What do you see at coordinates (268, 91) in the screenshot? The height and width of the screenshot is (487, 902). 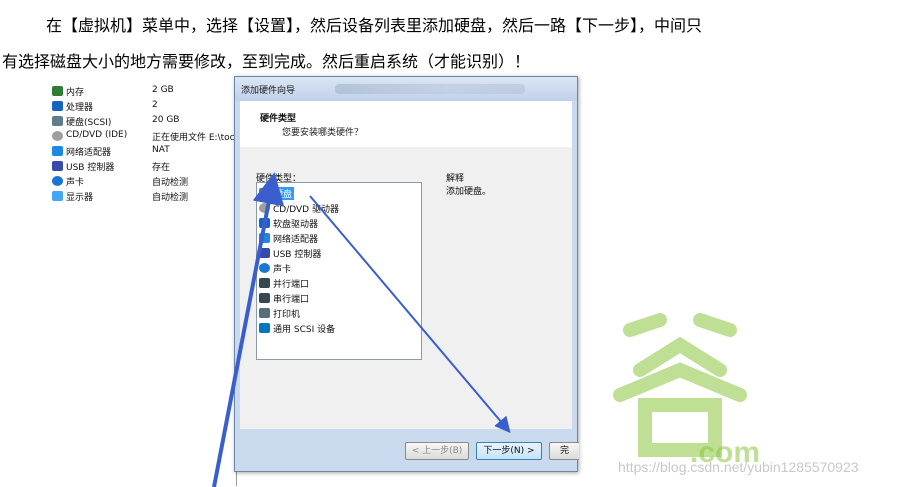 I see `wizard-title: 添加硬件向导` at bounding box center [268, 91].